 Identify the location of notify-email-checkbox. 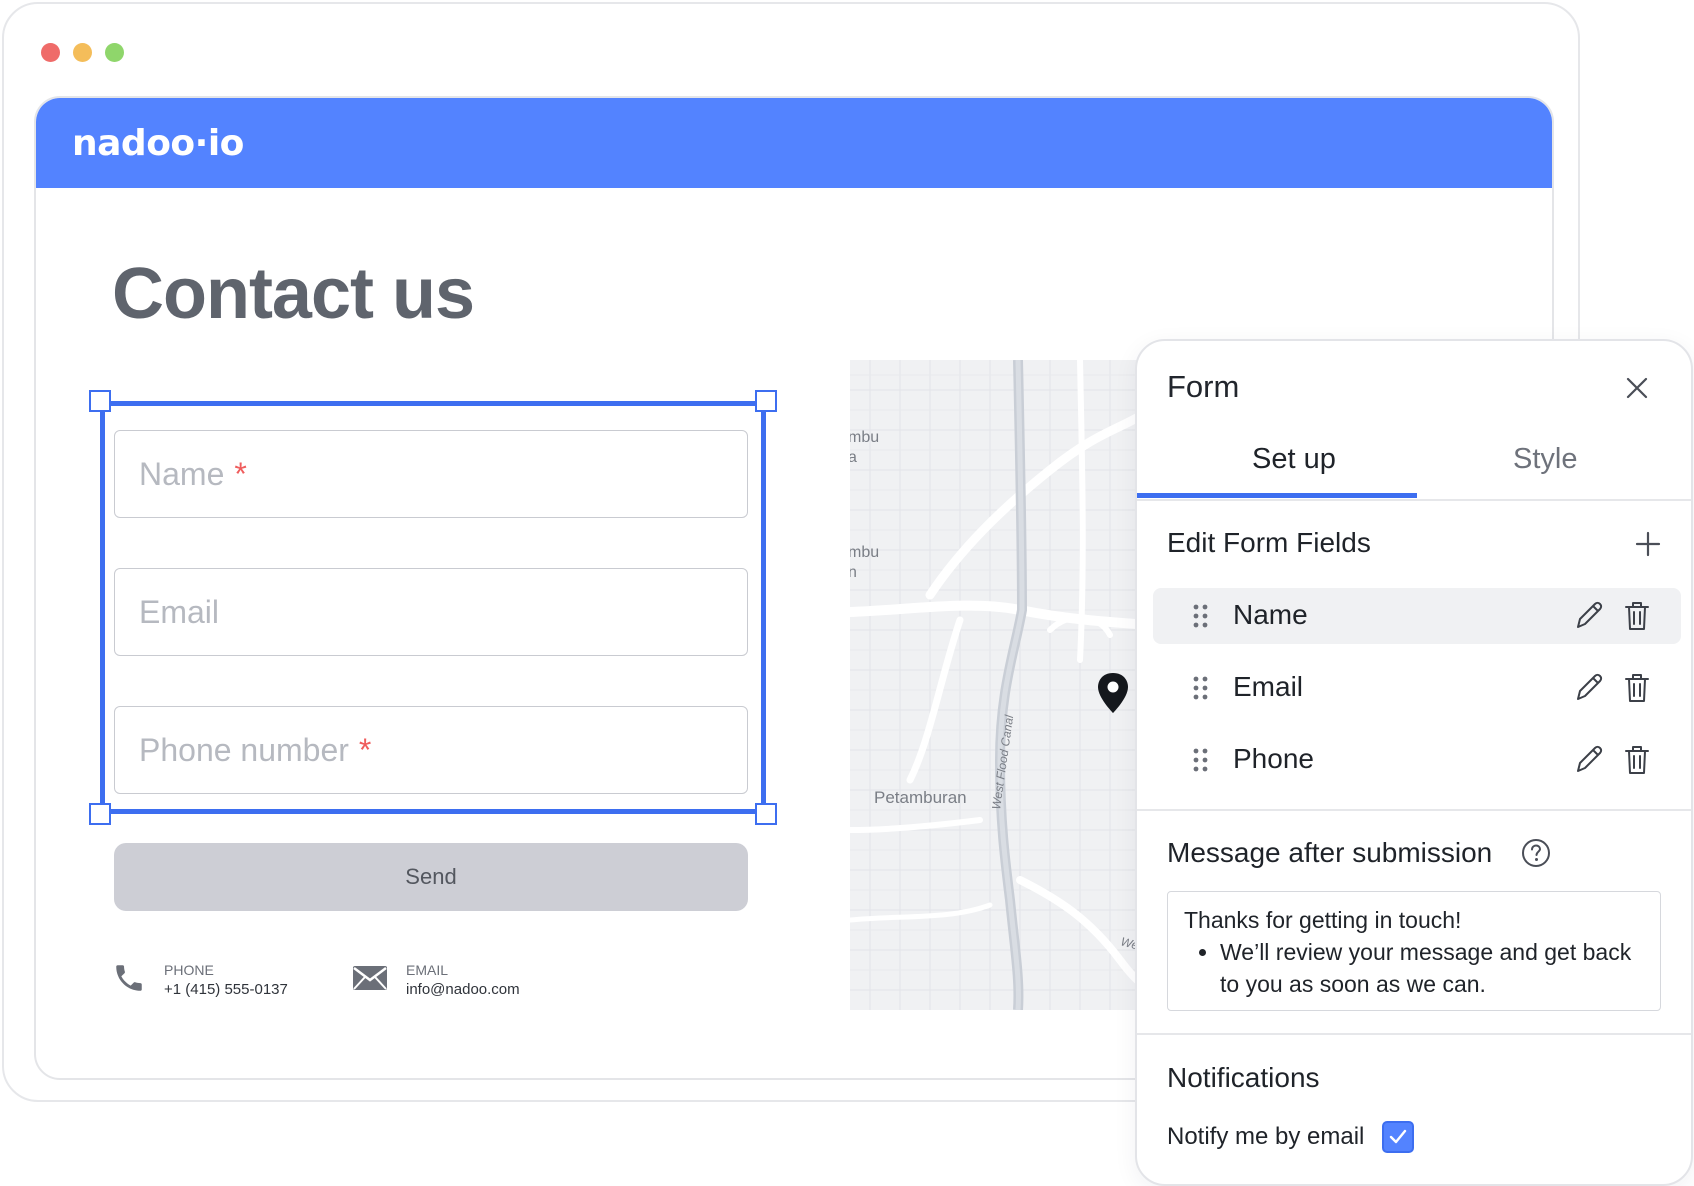
(1398, 1137).